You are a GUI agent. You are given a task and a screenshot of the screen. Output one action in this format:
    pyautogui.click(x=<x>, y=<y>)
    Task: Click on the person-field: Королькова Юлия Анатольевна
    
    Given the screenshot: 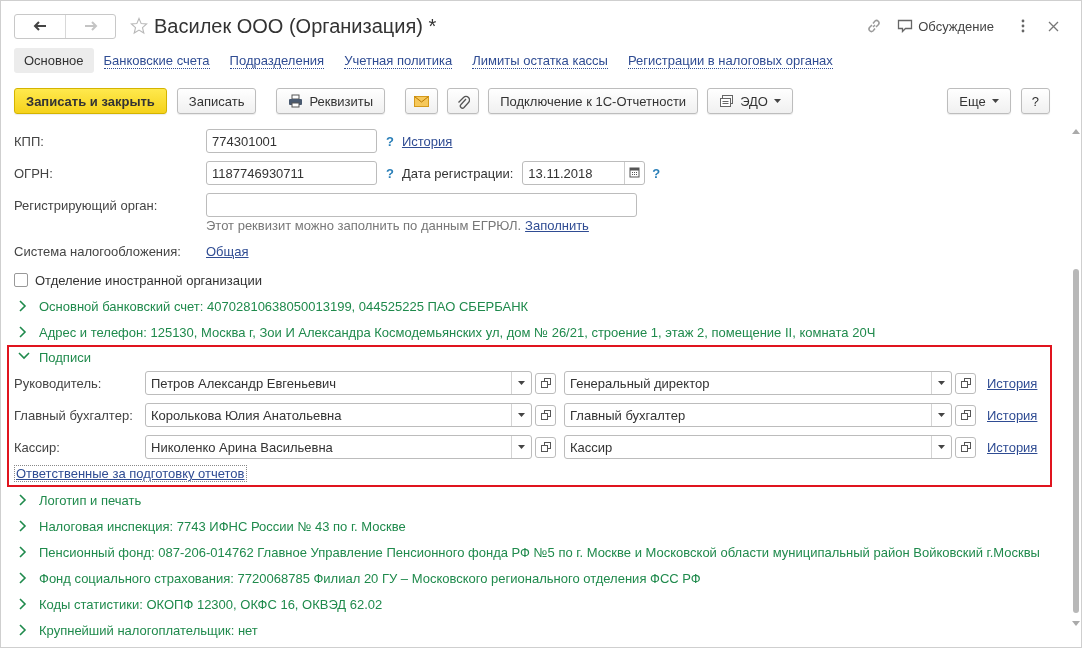 What is the action you would take?
    pyautogui.click(x=338, y=415)
    